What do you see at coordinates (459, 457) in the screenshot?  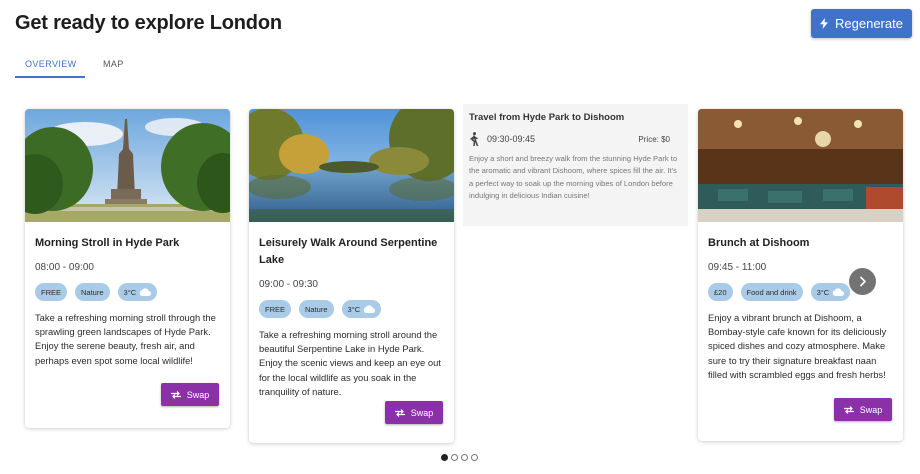 I see `carousel-pagination` at bounding box center [459, 457].